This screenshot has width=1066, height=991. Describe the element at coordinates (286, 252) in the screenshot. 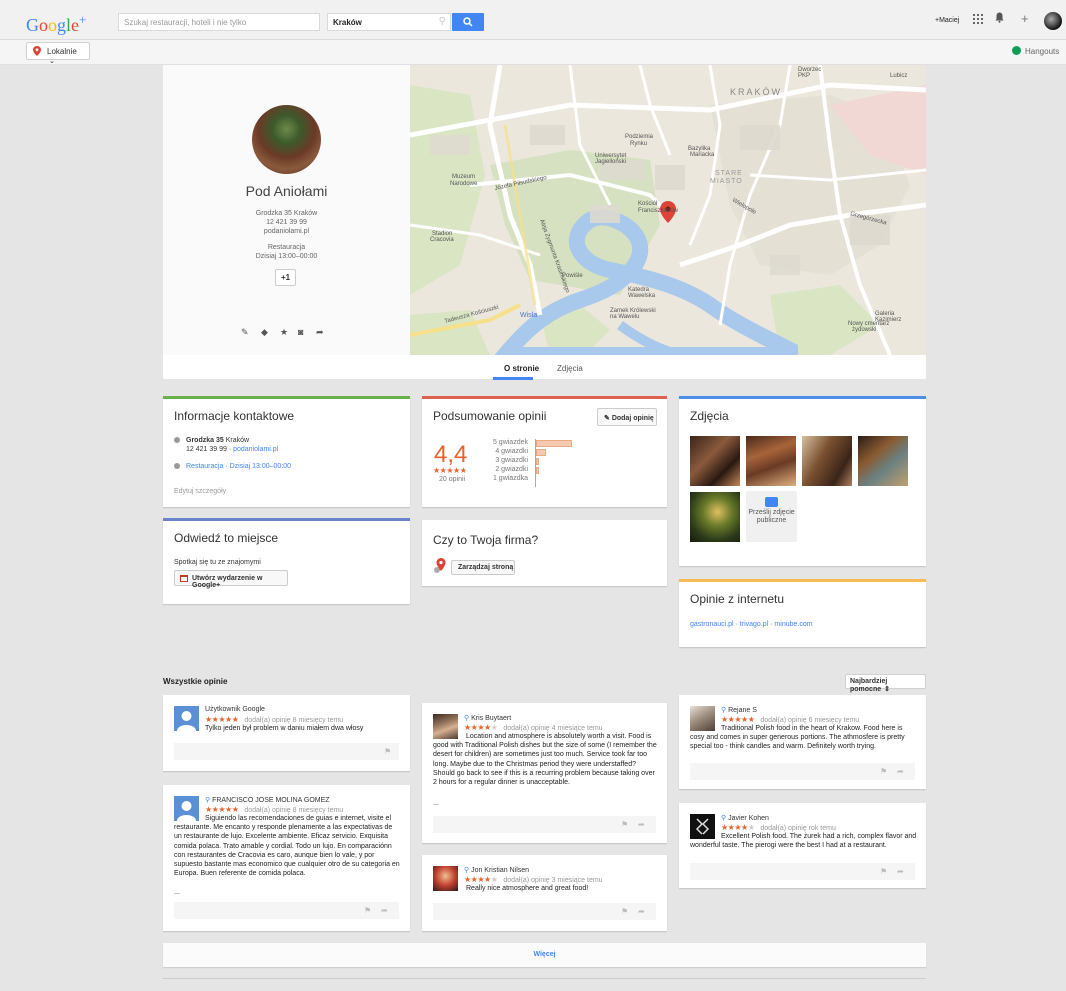

I see `place-category-block: Restauracja Dzisiaj 13:00–00:00` at that location.